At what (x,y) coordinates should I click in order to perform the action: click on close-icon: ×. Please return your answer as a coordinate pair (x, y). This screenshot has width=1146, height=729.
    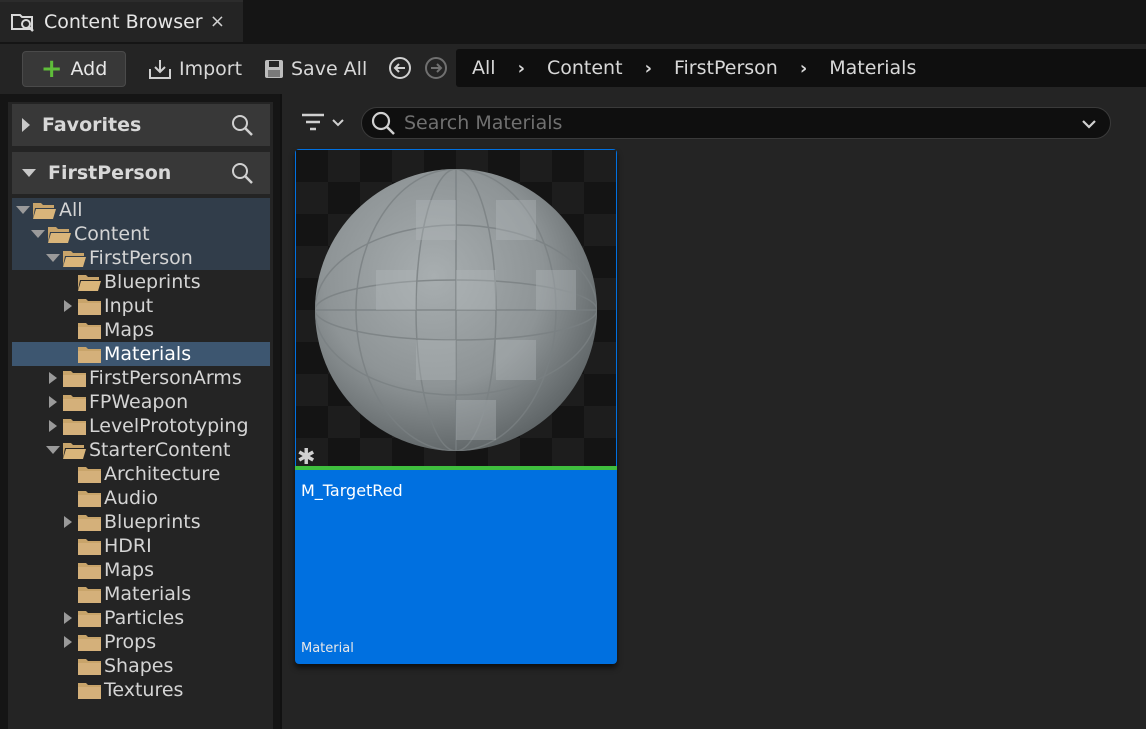
    Looking at the image, I should click on (217, 21).